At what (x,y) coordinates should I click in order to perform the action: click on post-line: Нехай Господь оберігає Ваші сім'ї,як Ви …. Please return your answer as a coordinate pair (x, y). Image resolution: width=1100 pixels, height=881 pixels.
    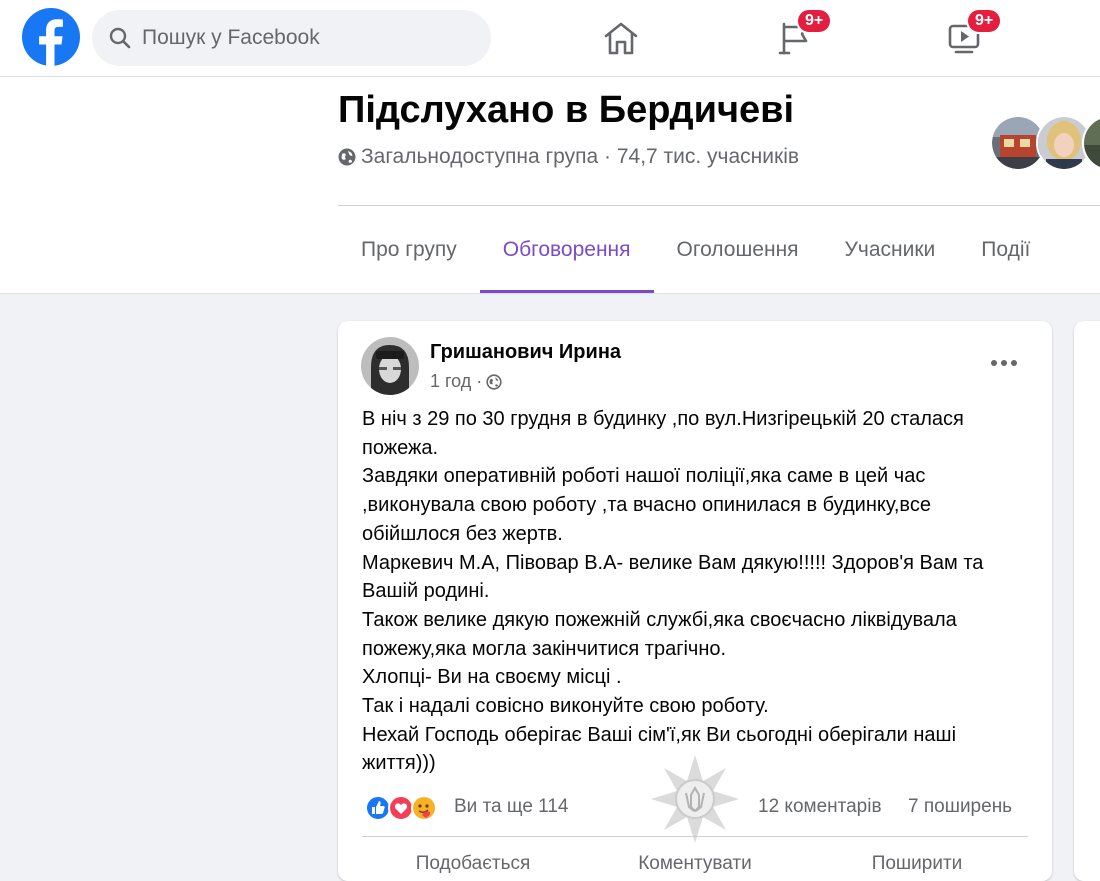
    Looking at the image, I should click on (659, 734).